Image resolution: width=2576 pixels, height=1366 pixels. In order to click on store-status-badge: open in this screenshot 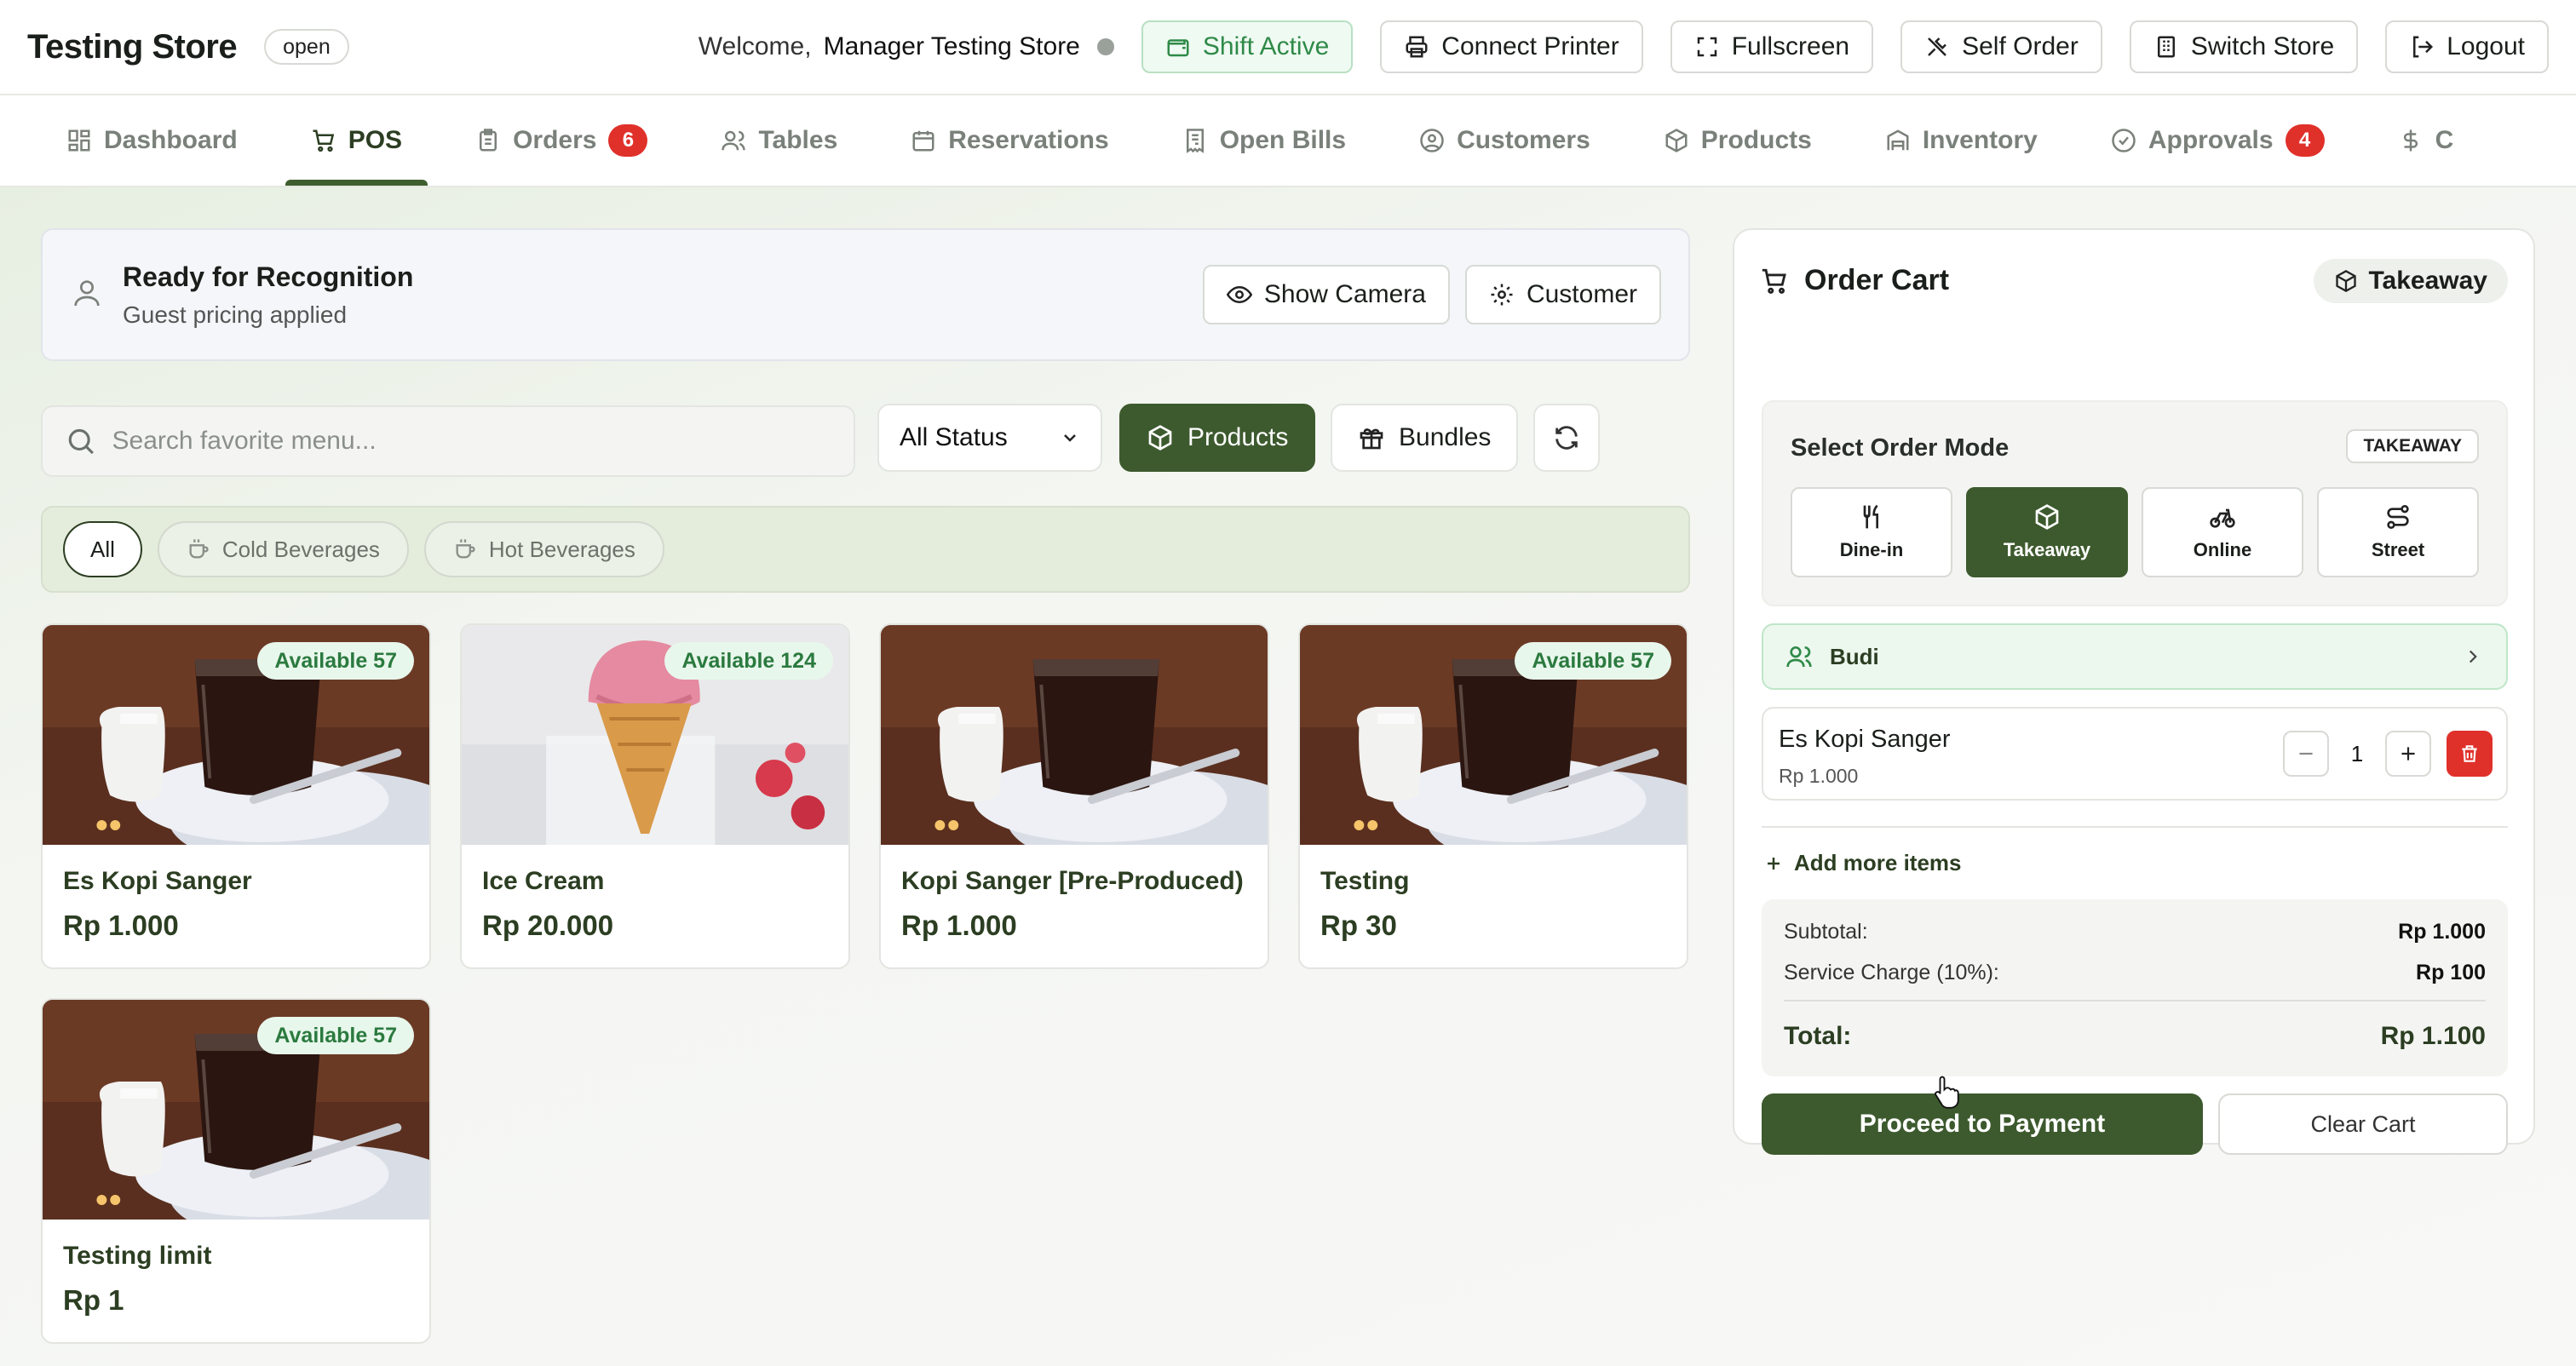, I will do `click(307, 47)`.